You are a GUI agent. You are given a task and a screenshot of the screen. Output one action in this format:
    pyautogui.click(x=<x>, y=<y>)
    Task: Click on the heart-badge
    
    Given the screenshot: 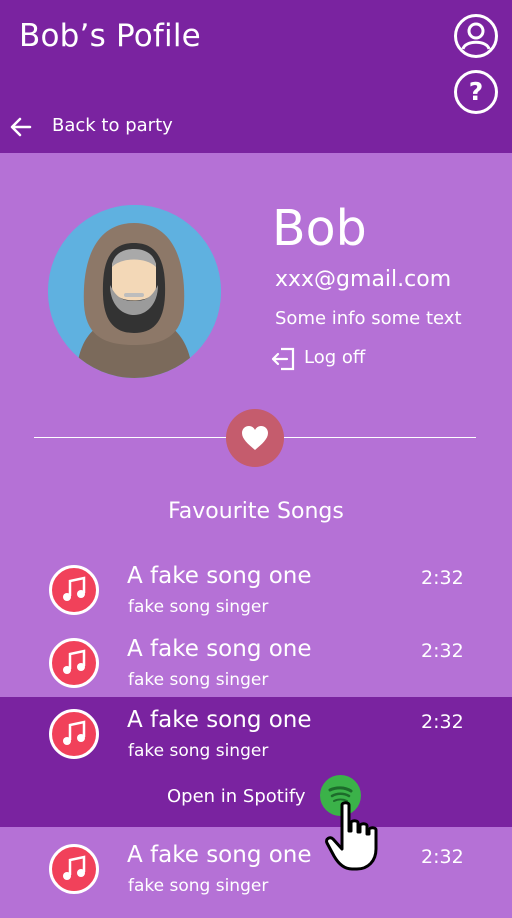 What is the action you would take?
    pyautogui.click(x=255, y=438)
    